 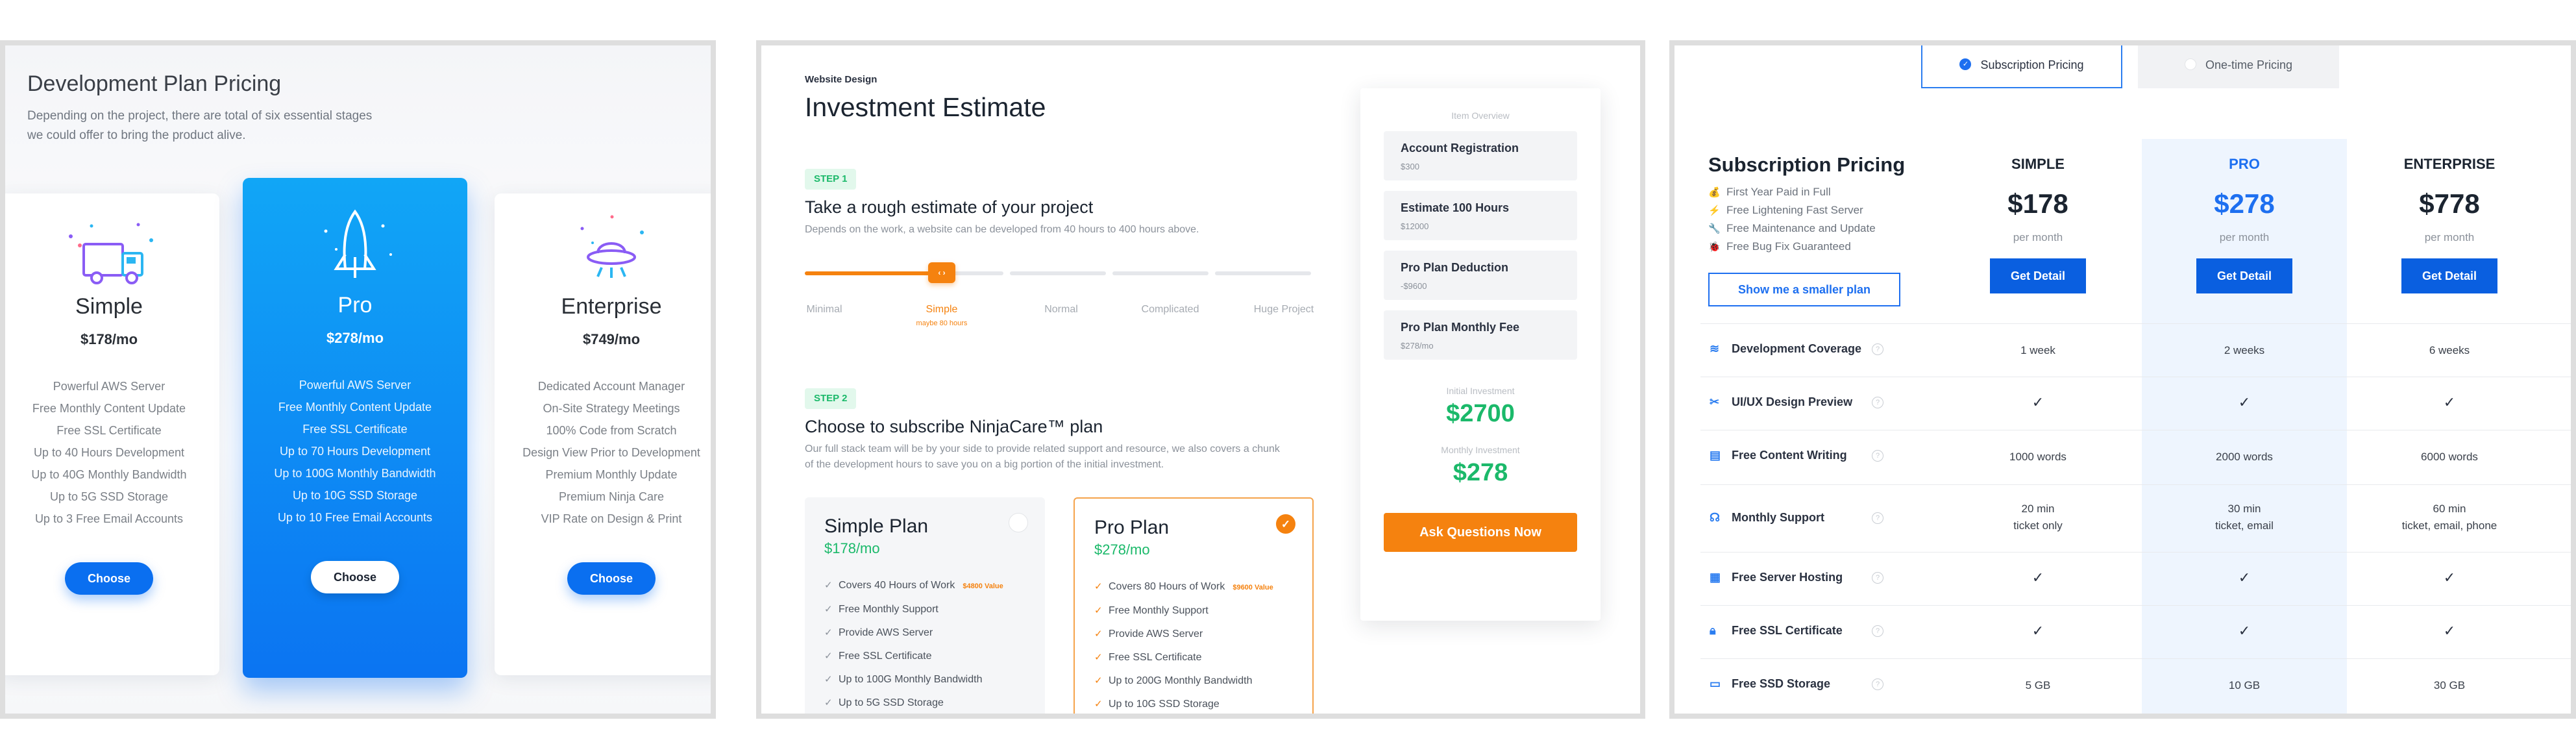 I want to click on feature-item: ✓ Free SSL Certificate, so click(x=924, y=656).